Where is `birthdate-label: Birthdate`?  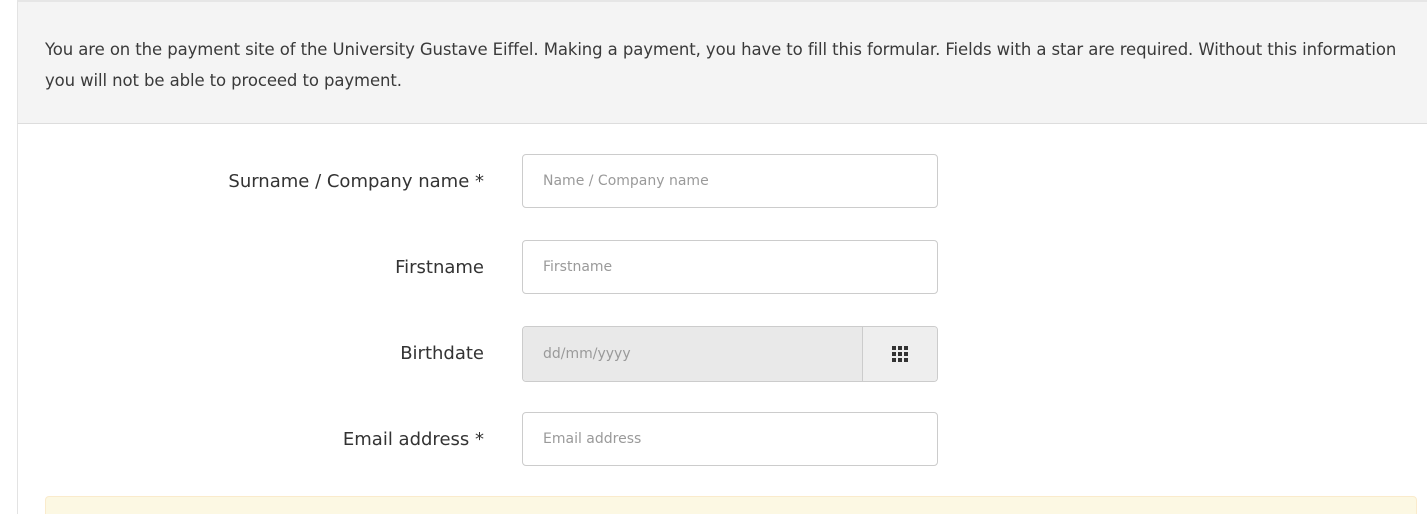
birthdate-label: Birthdate is located at coordinates (442, 353).